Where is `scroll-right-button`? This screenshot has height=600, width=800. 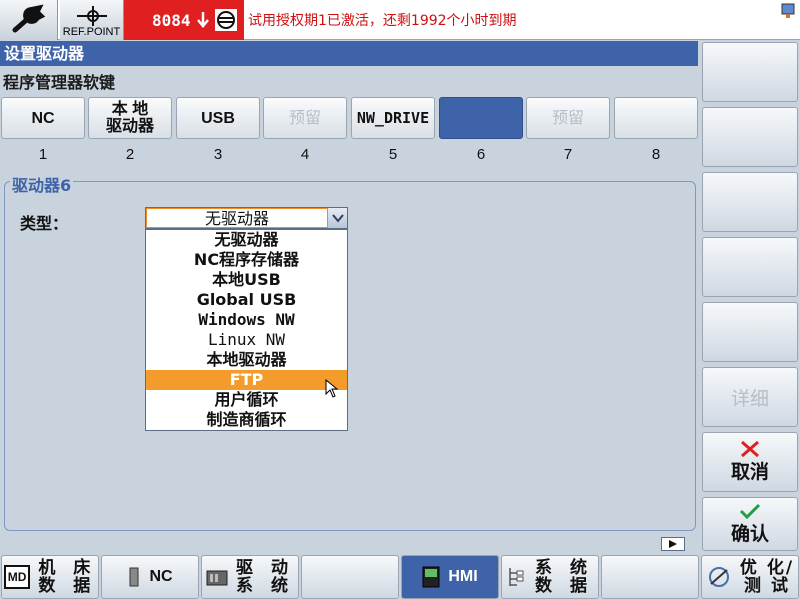 scroll-right-button is located at coordinates (673, 544).